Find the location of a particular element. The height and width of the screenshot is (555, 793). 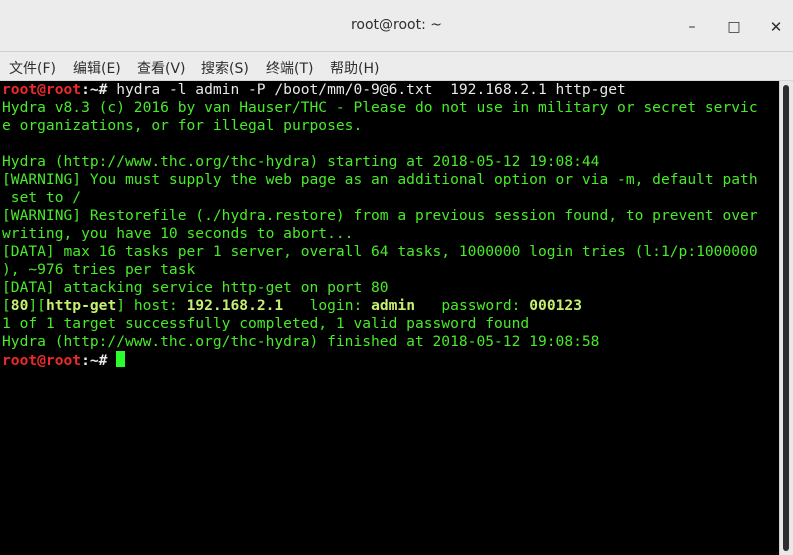

window-title: root@root: ~ is located at coordinates (396, 25).